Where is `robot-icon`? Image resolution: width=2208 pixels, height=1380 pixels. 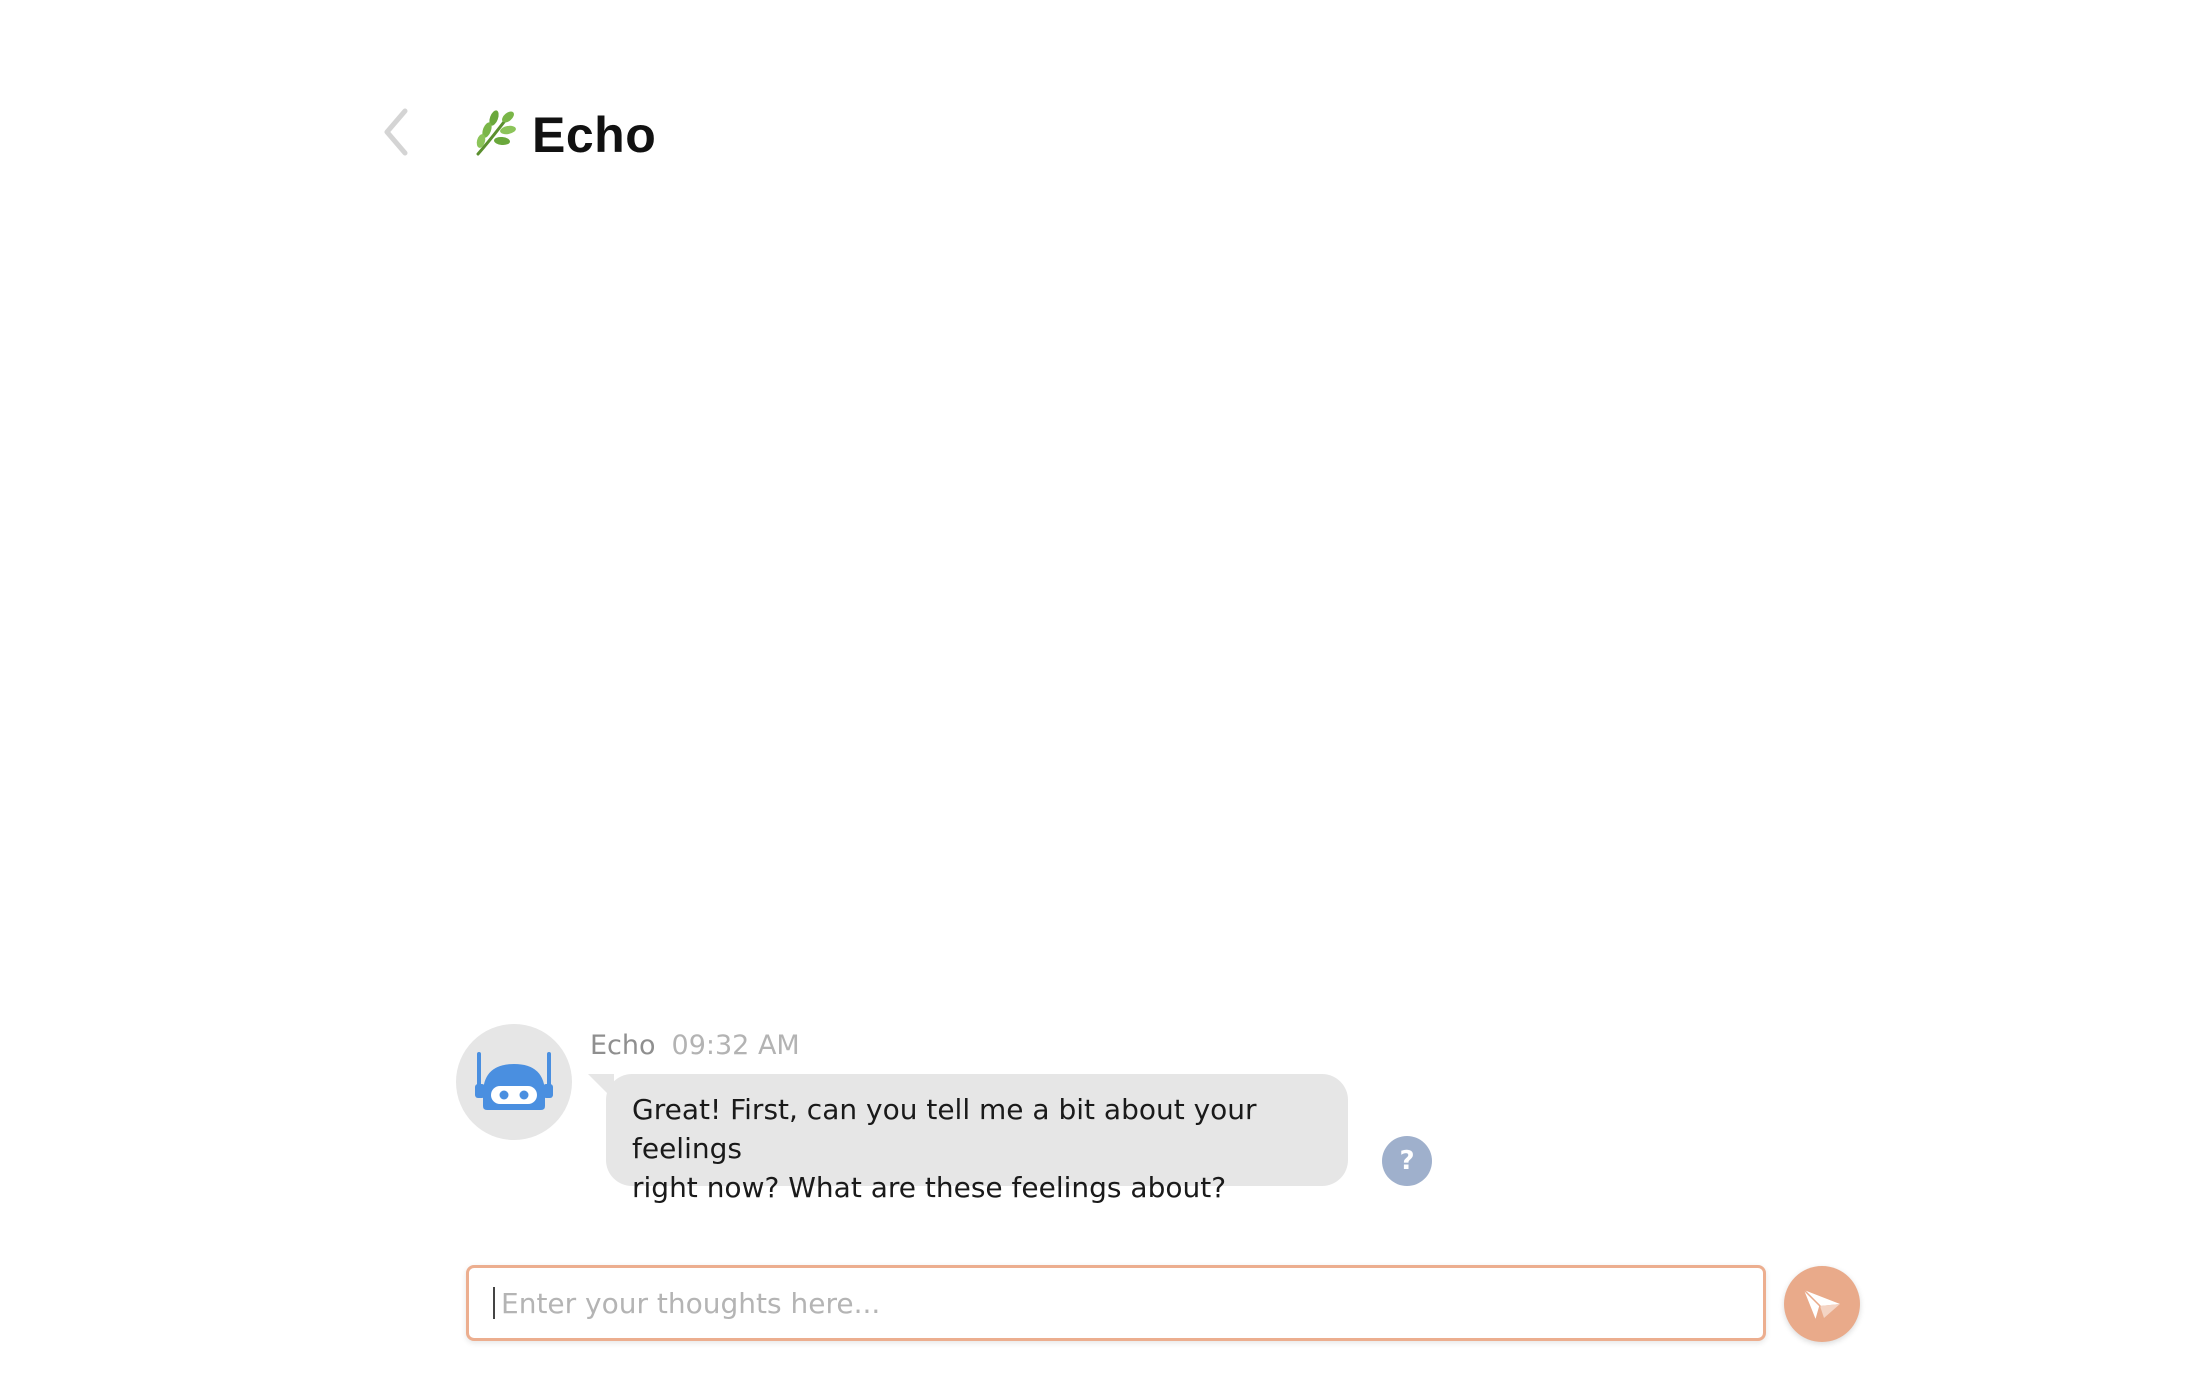 robot-icon is located at coordinates (514, 1082).